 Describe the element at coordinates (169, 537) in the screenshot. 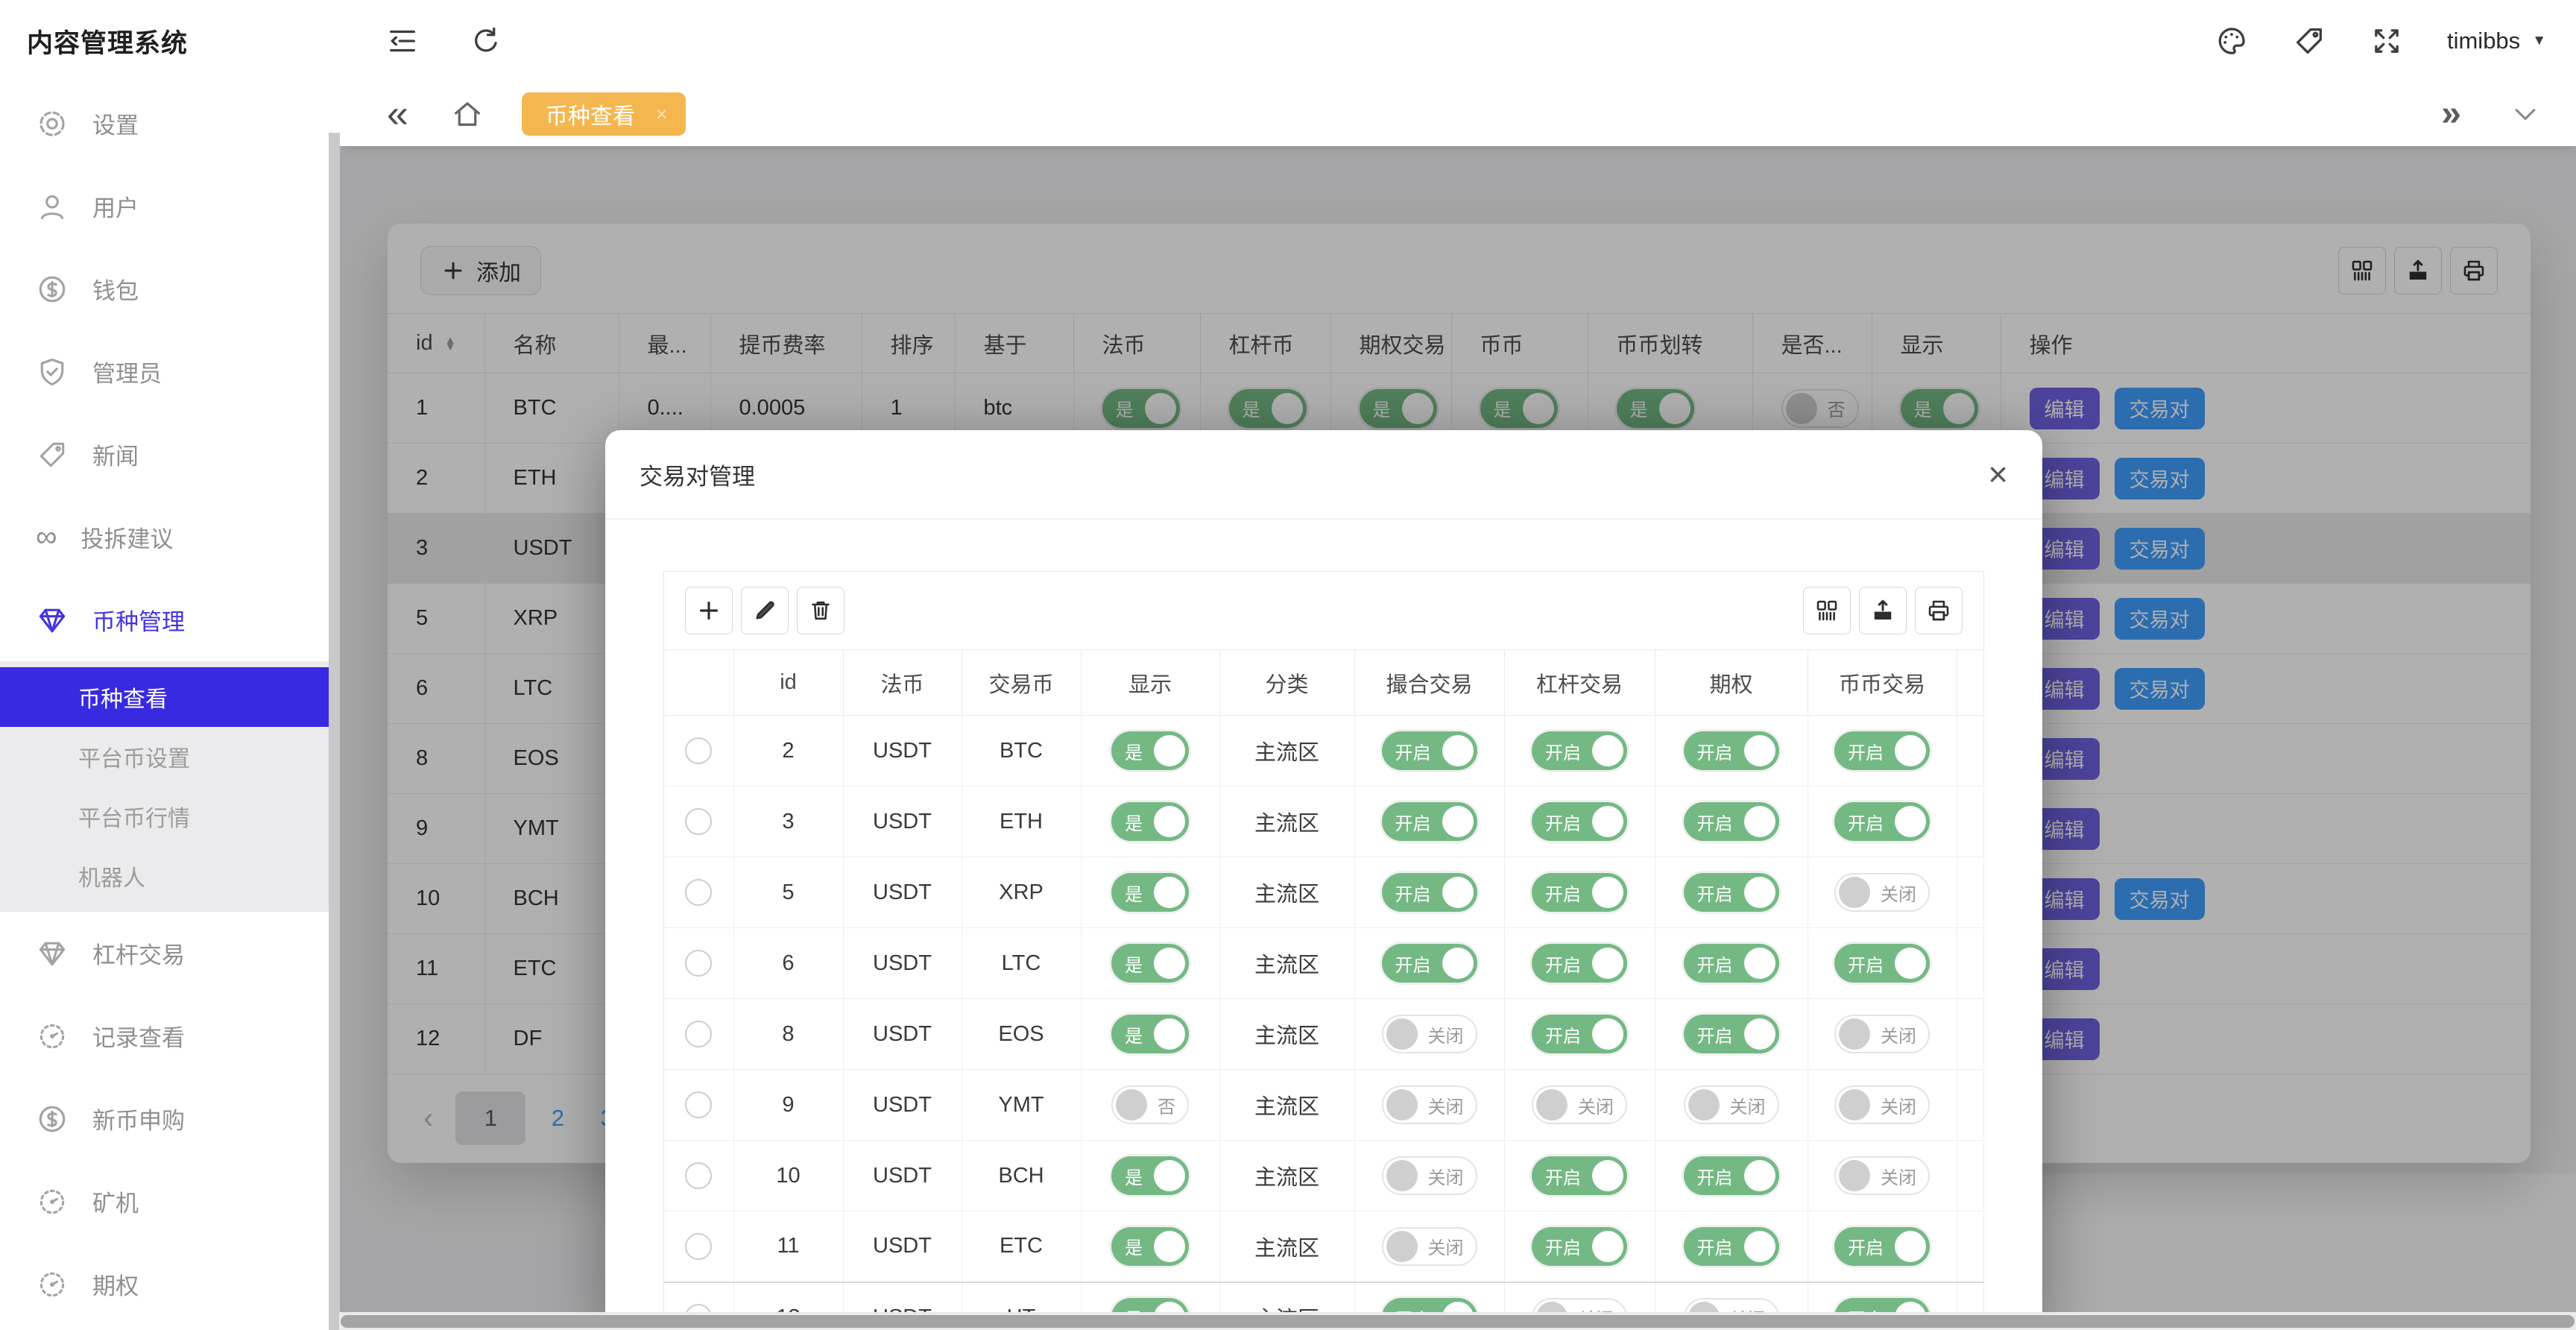

I see `sidebar-item-投拆建议: ∞ 投拆建议` at that location.